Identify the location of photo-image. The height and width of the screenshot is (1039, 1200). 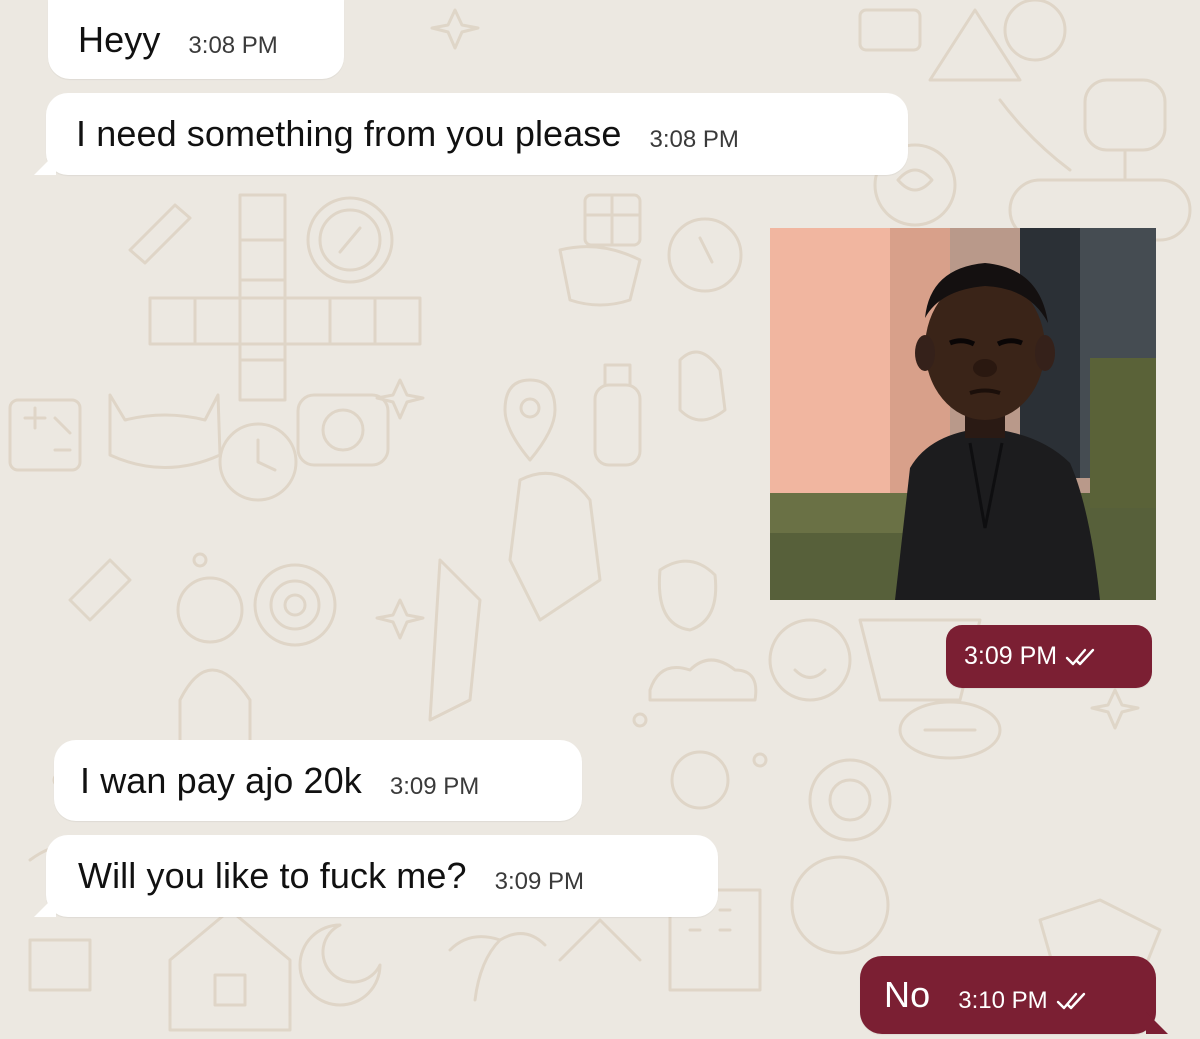
(963, 414).